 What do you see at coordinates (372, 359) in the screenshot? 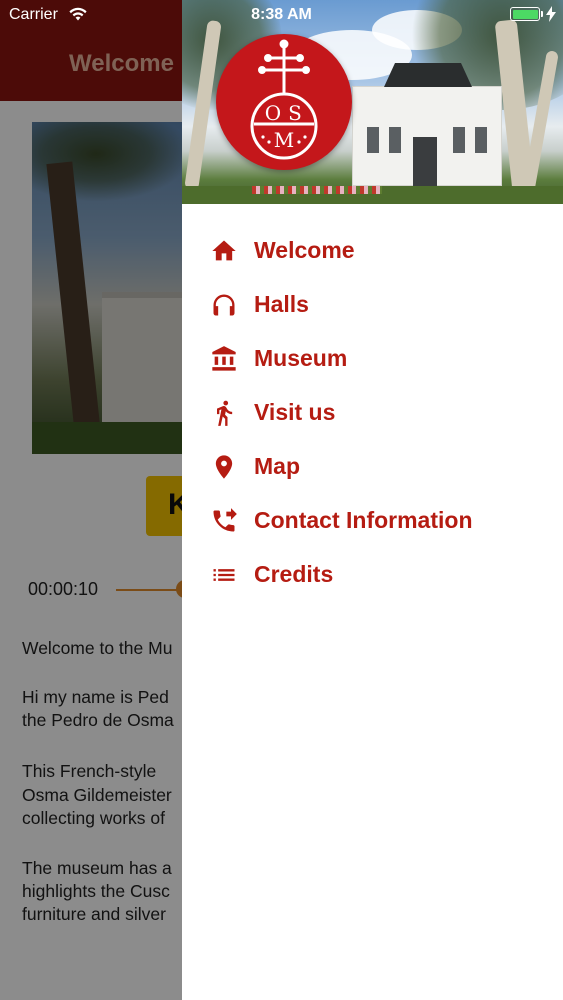
I see `menu-item-museum: Museum` at bounding box center [372, 359].